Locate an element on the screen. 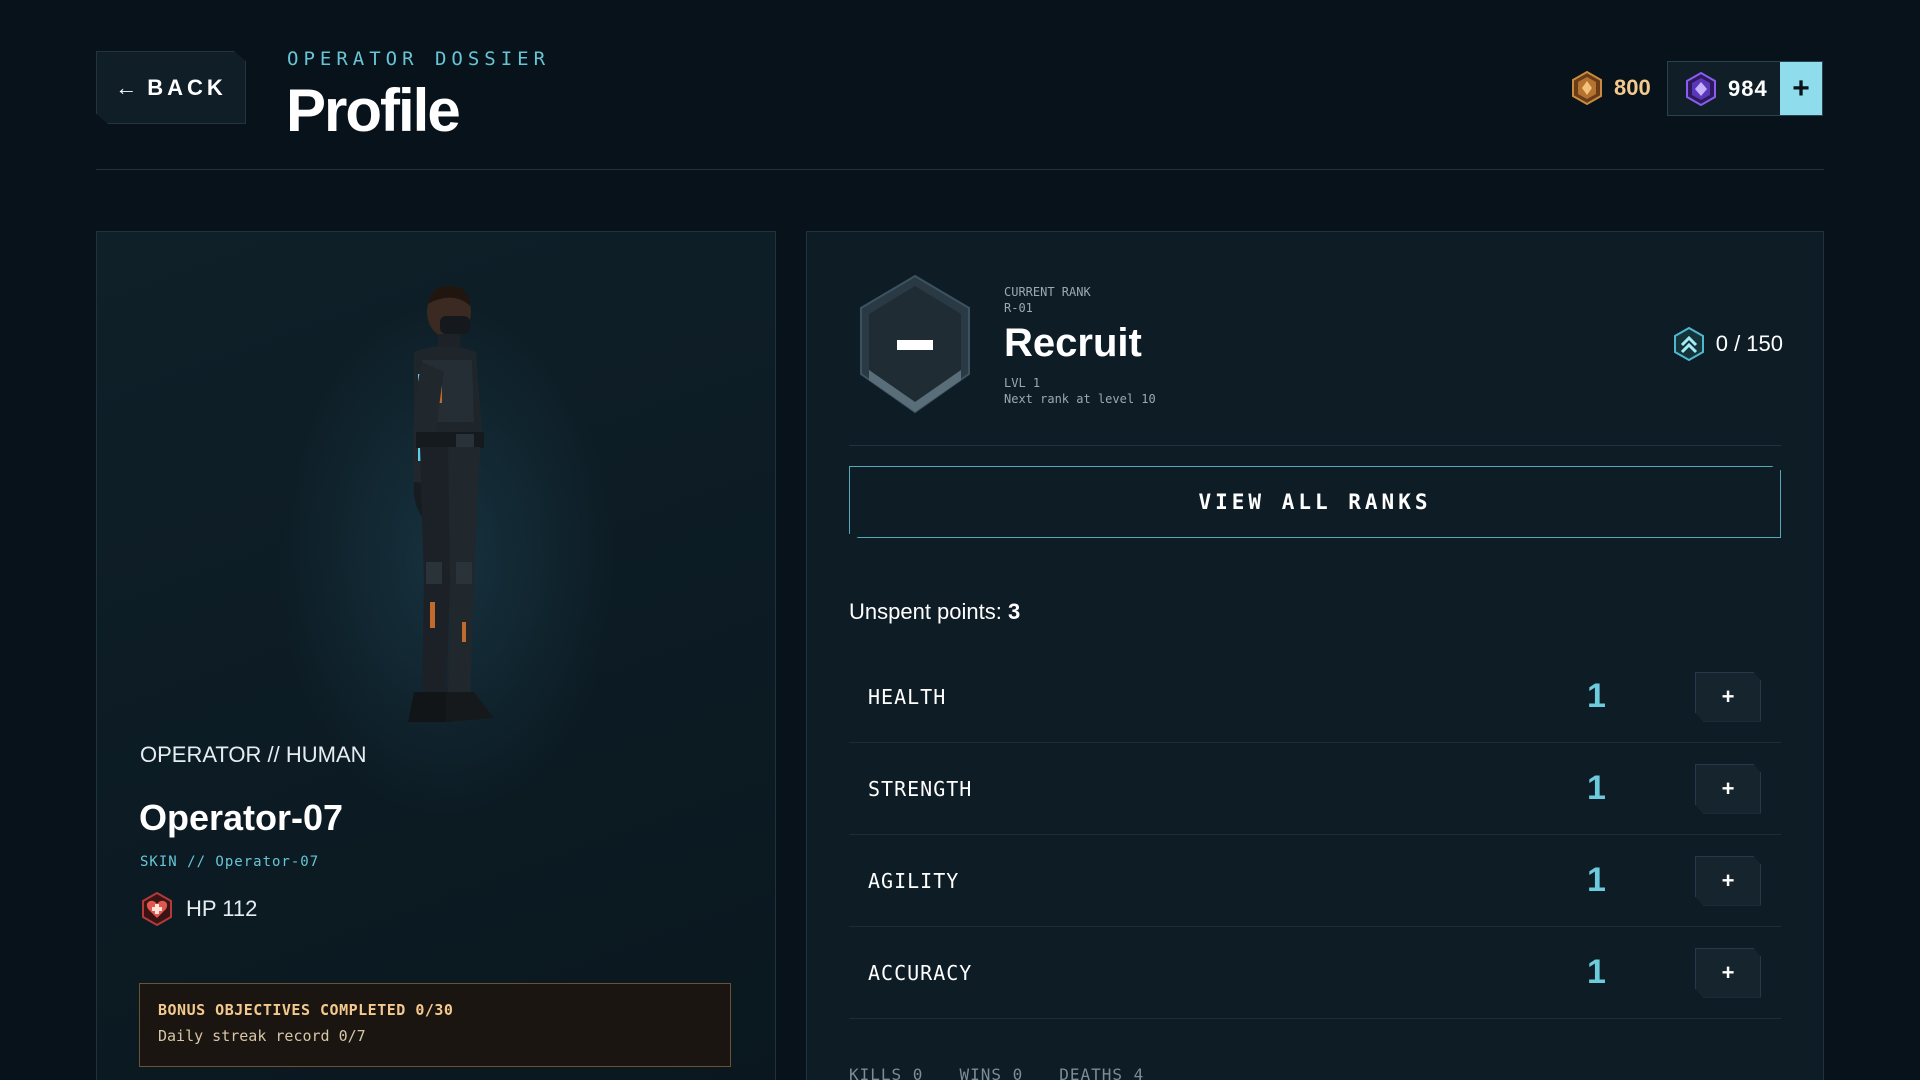 The height and width of the screenshot is (1080, 1920). wins-count: WINS 0 is located at coordinates (991, 1072).